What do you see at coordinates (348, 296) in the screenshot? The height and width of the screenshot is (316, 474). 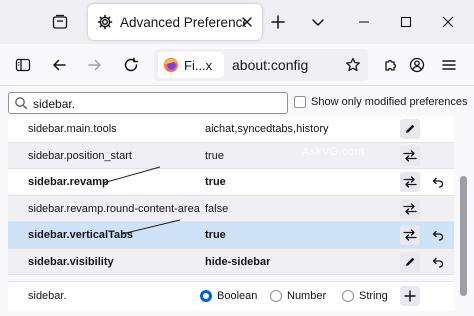 I see `string-radio` at bounding box center [348, 296].